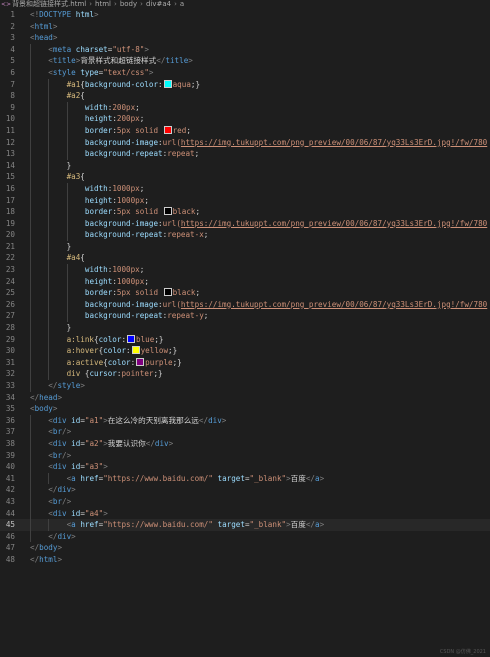  Describe the element at coordinates (252, 374) in the screenshot. I see `code-text: div {cursor:pointer;}` at that location.